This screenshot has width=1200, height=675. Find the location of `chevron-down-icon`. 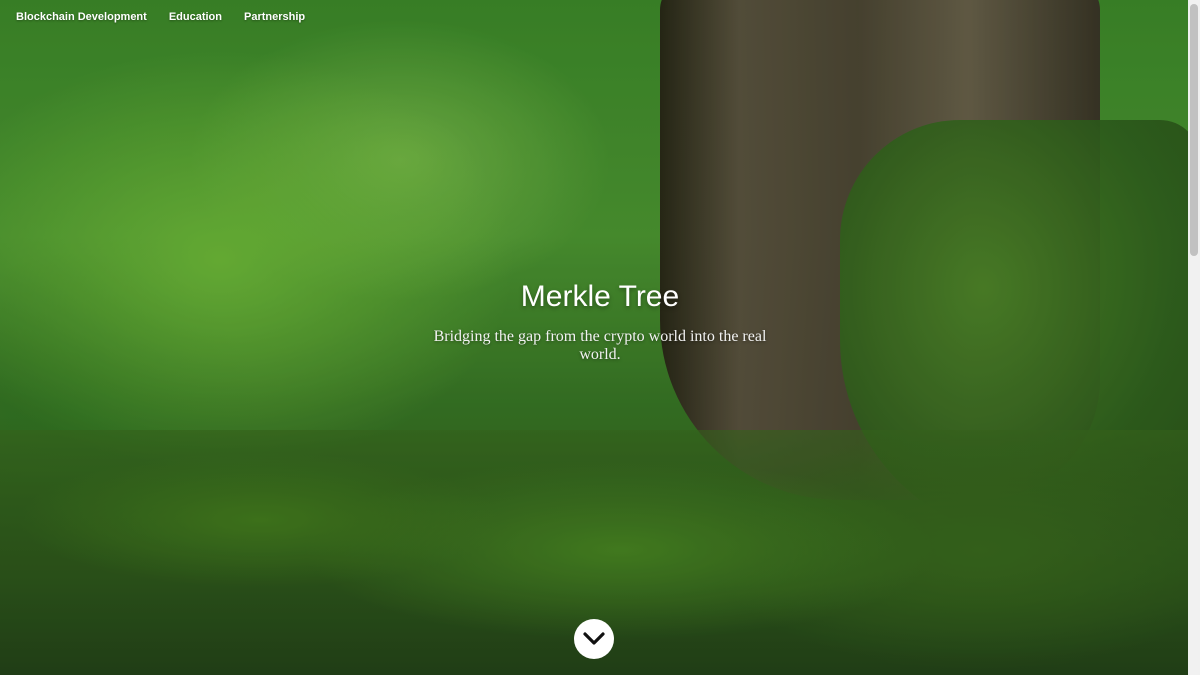

chevron-down-icon is located at coordinates (594, 638).